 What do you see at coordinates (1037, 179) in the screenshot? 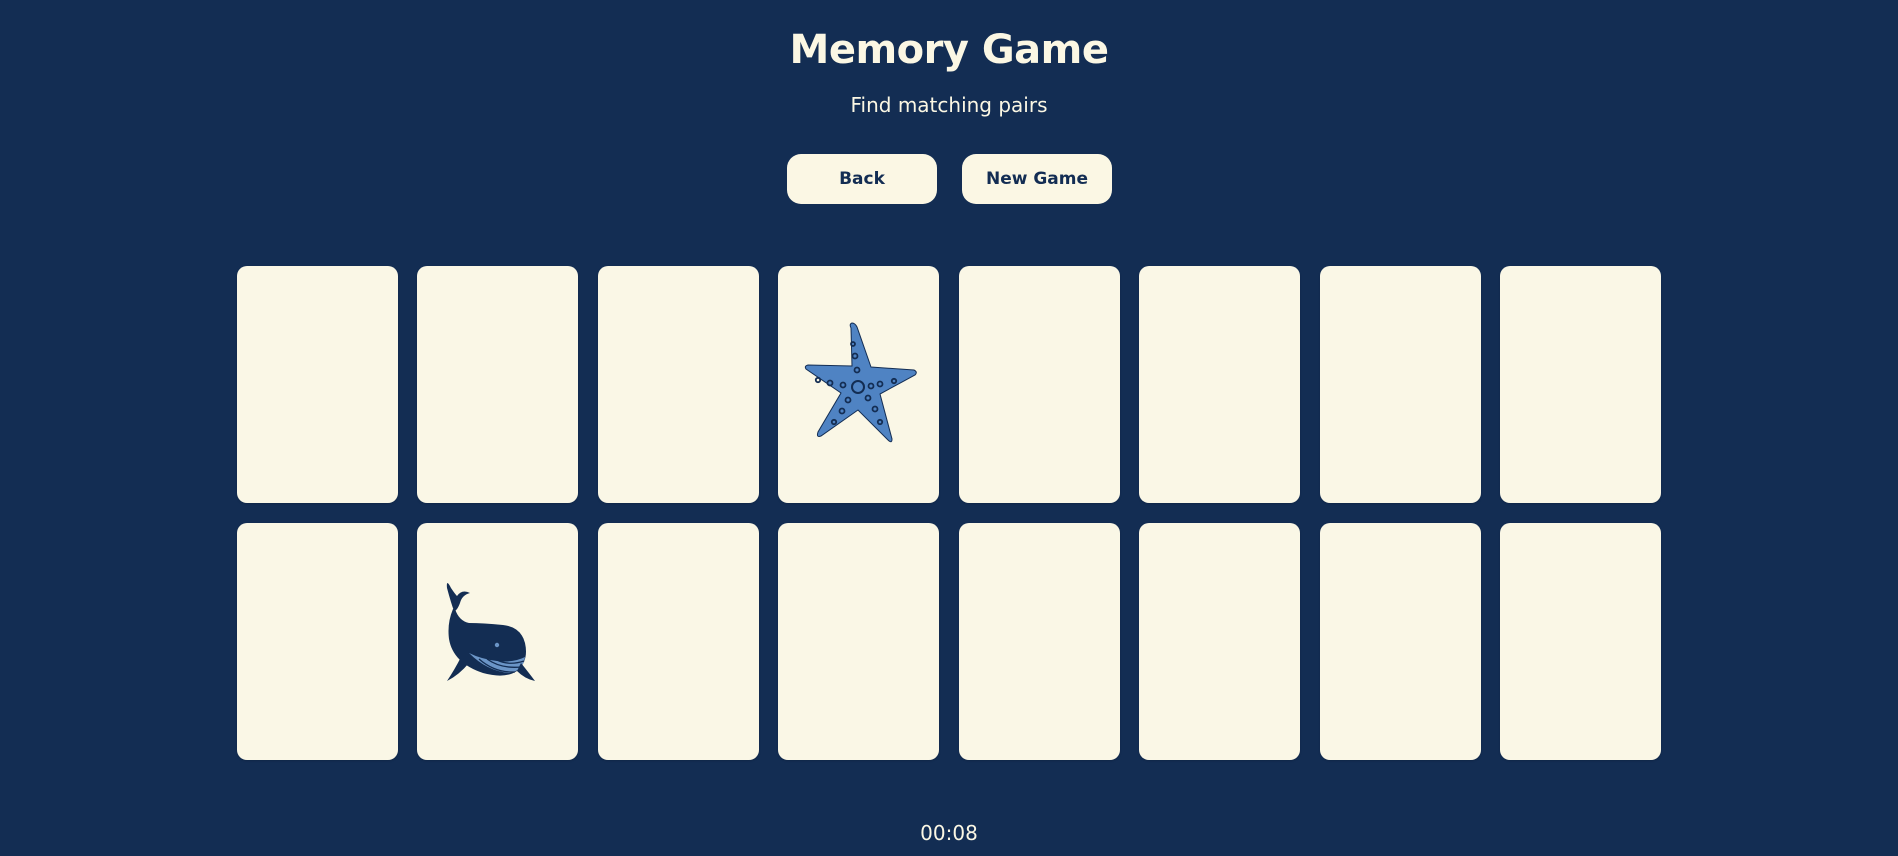
I see `new-game-button: New Game` at bounding box center [1037, 179].